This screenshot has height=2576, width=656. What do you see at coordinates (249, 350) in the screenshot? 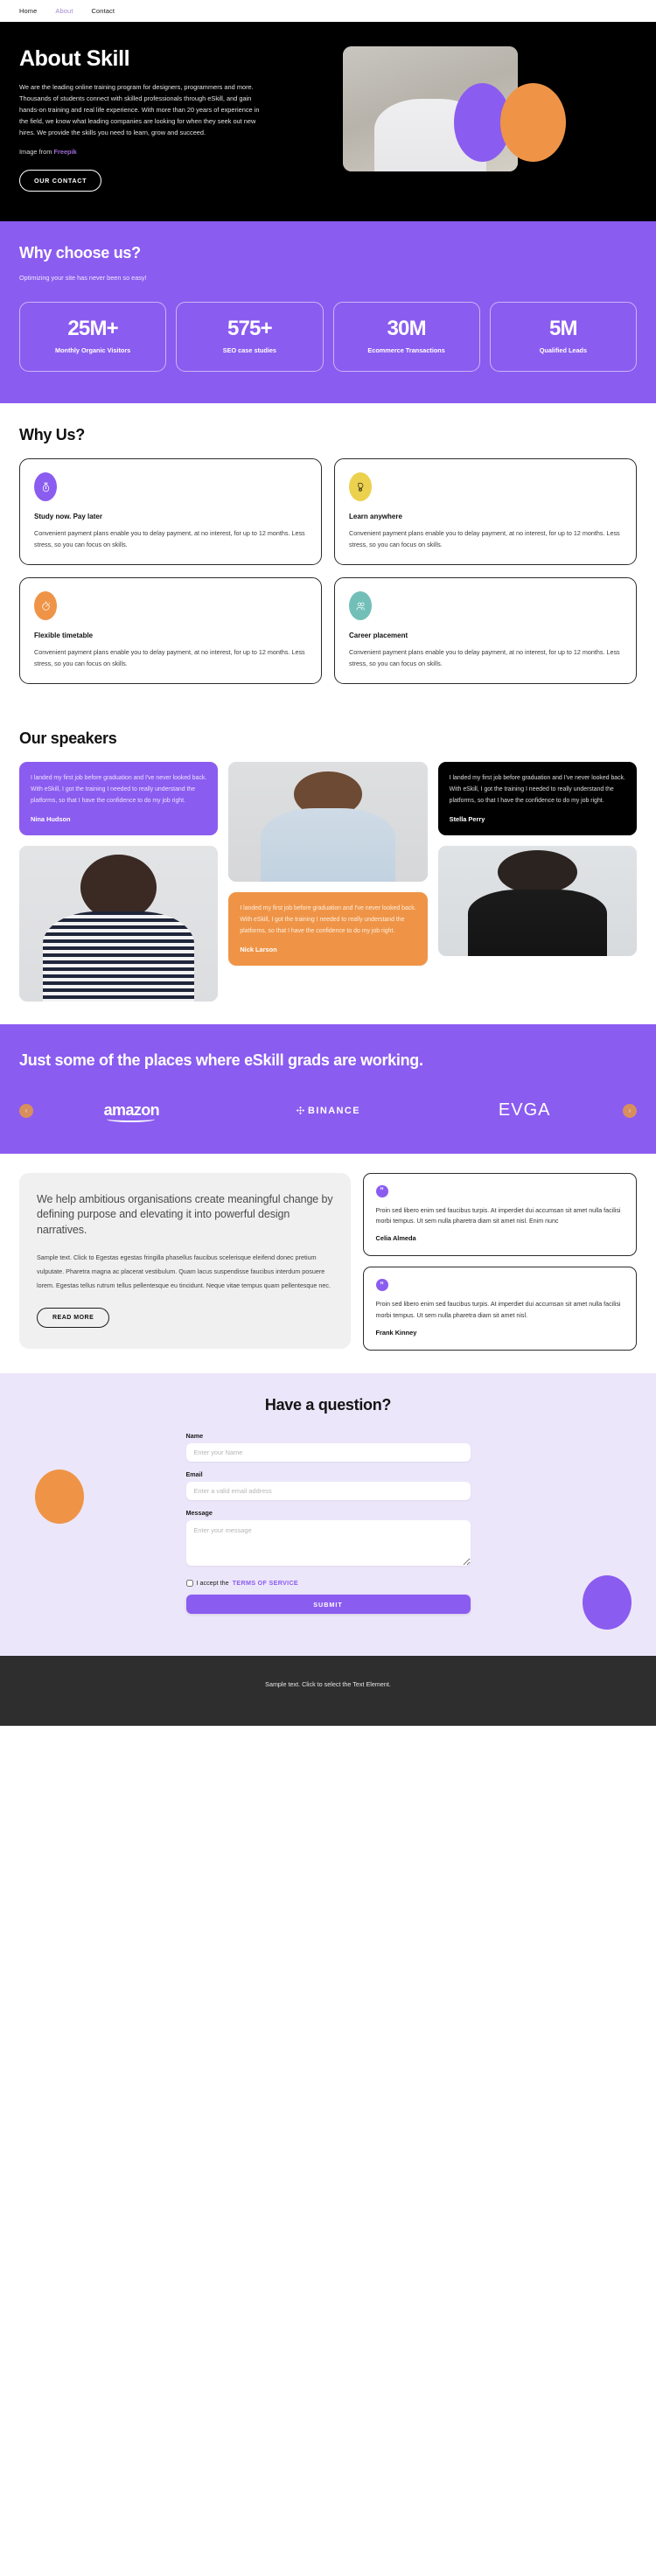
I see `stat-label: SEO case studies` at bounding box center [249, 350].